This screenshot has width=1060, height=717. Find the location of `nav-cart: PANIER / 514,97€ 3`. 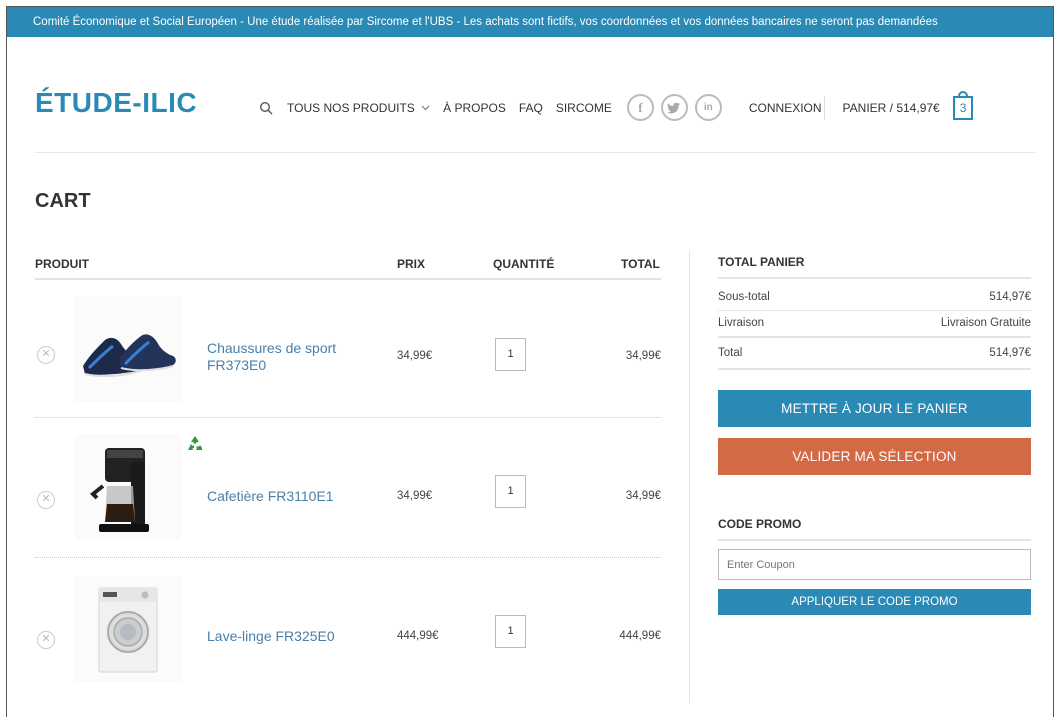

nav-cart: PANIER / 514,97€ 3 is located at coordinates (908, 105).